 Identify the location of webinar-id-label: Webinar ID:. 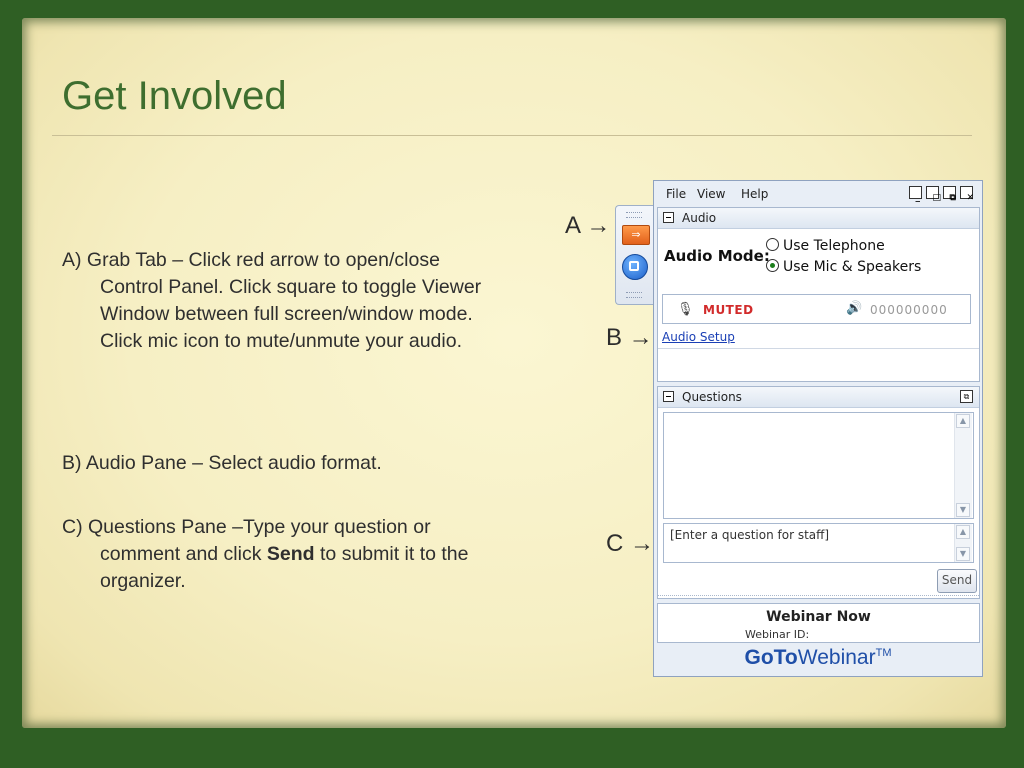
(777, 634).